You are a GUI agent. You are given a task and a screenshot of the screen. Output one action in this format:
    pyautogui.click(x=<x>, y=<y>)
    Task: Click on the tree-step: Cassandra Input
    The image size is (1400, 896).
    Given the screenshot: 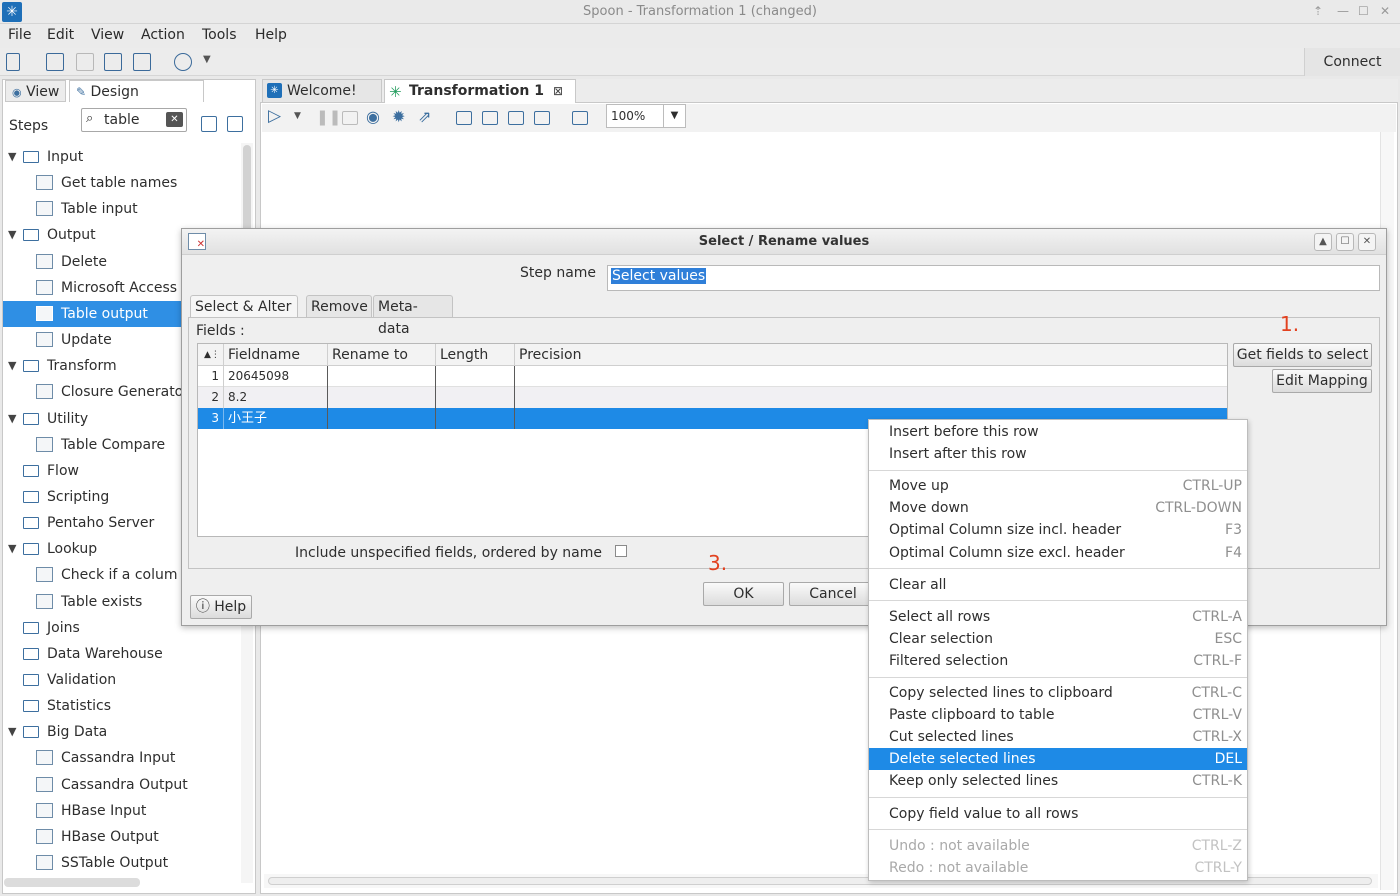 What is the action you would take?
    pyautogui.click(x=121, y=758)
    